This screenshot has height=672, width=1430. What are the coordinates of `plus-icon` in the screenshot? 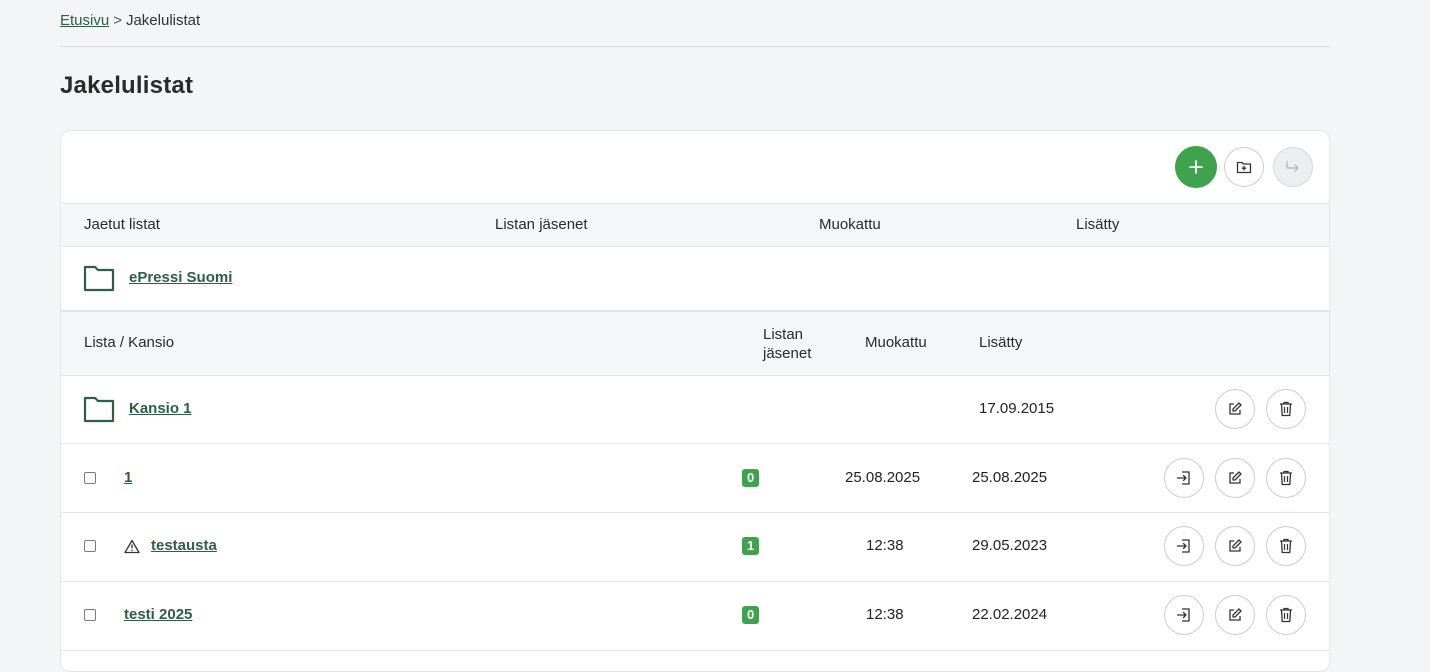 It's located at (1196, 167).